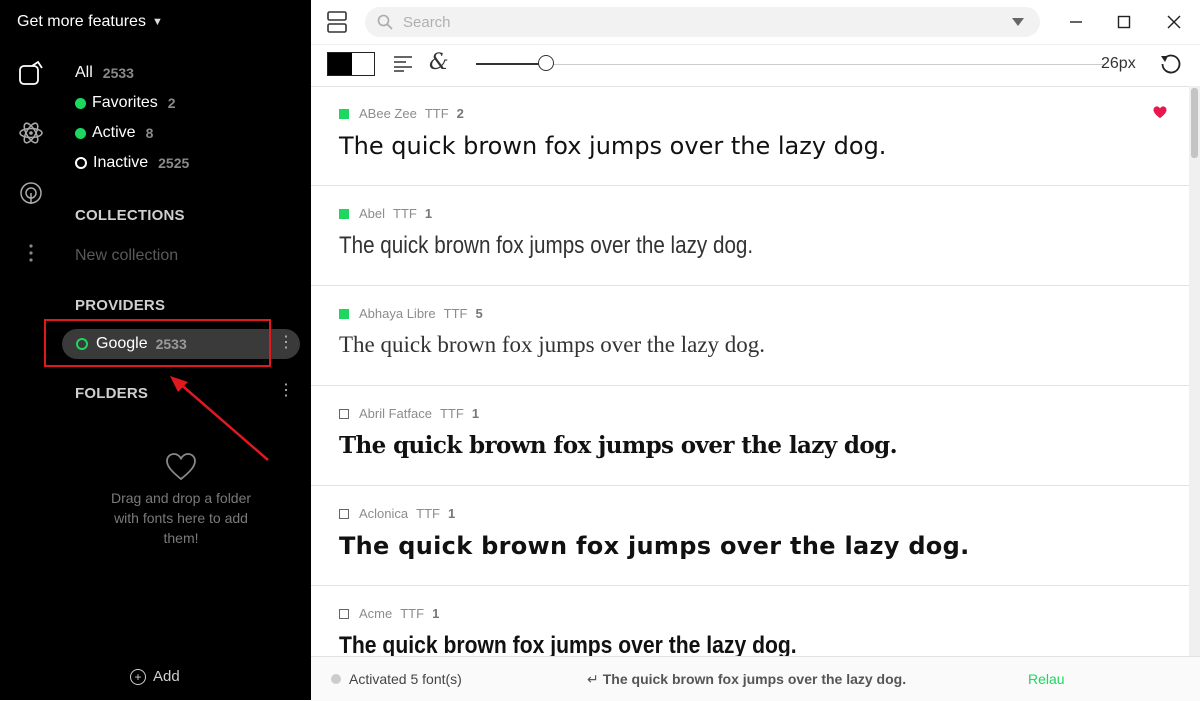  What do you see at coordinates (157, 22) in the screenshot?
I see `chevron-down-icon: ▼` at bounding box center [157, 22].